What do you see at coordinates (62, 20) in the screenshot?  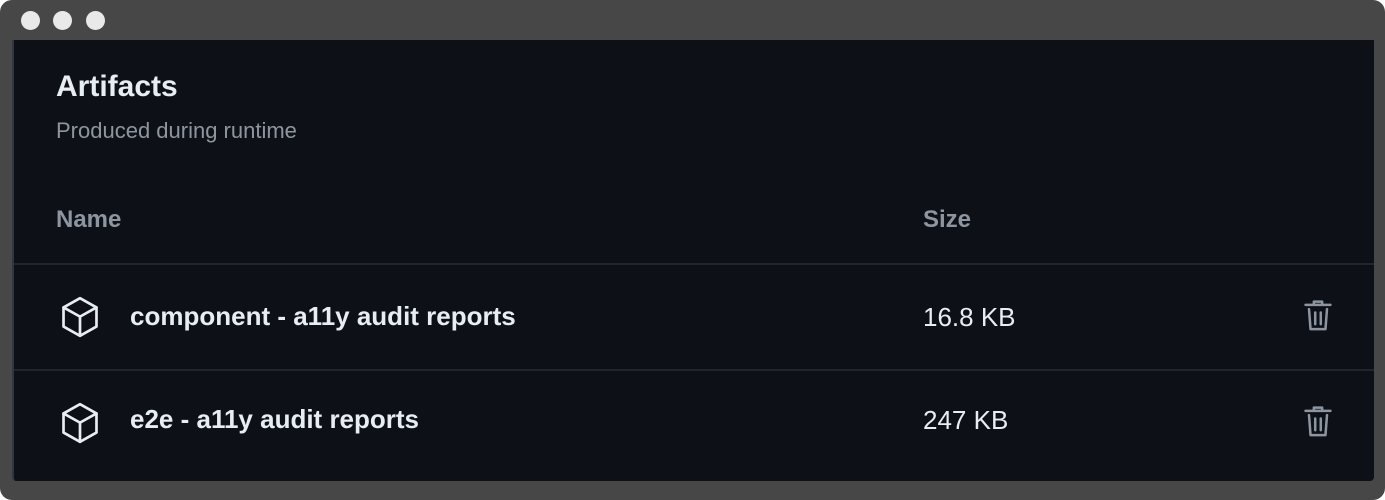 I see `window-minimize-control` at bounding box center [62, 20].